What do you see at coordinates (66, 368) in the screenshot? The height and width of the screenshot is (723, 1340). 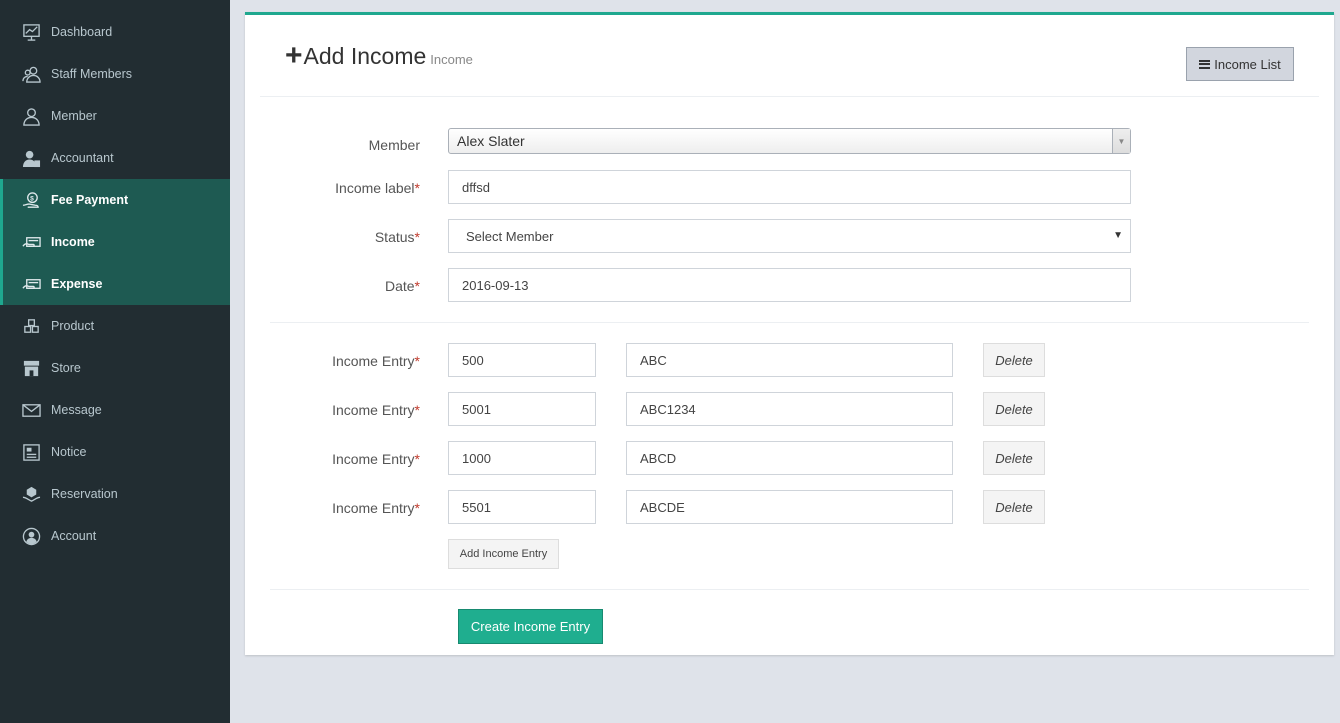 I see `sidebar-item-label: Store` at bounding box center [66, 368].